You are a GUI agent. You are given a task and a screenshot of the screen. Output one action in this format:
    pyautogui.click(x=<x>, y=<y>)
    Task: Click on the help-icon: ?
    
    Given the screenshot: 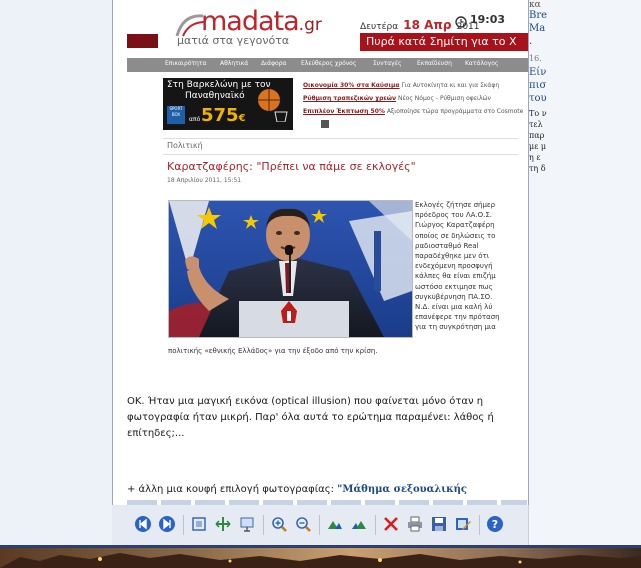 What is the action you would take?
    pyautogui.click(x=495, y=524)
    